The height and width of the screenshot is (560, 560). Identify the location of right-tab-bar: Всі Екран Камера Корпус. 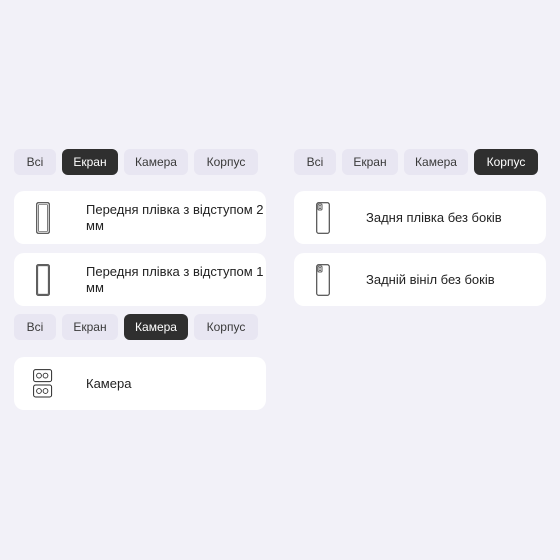
(416, 162).